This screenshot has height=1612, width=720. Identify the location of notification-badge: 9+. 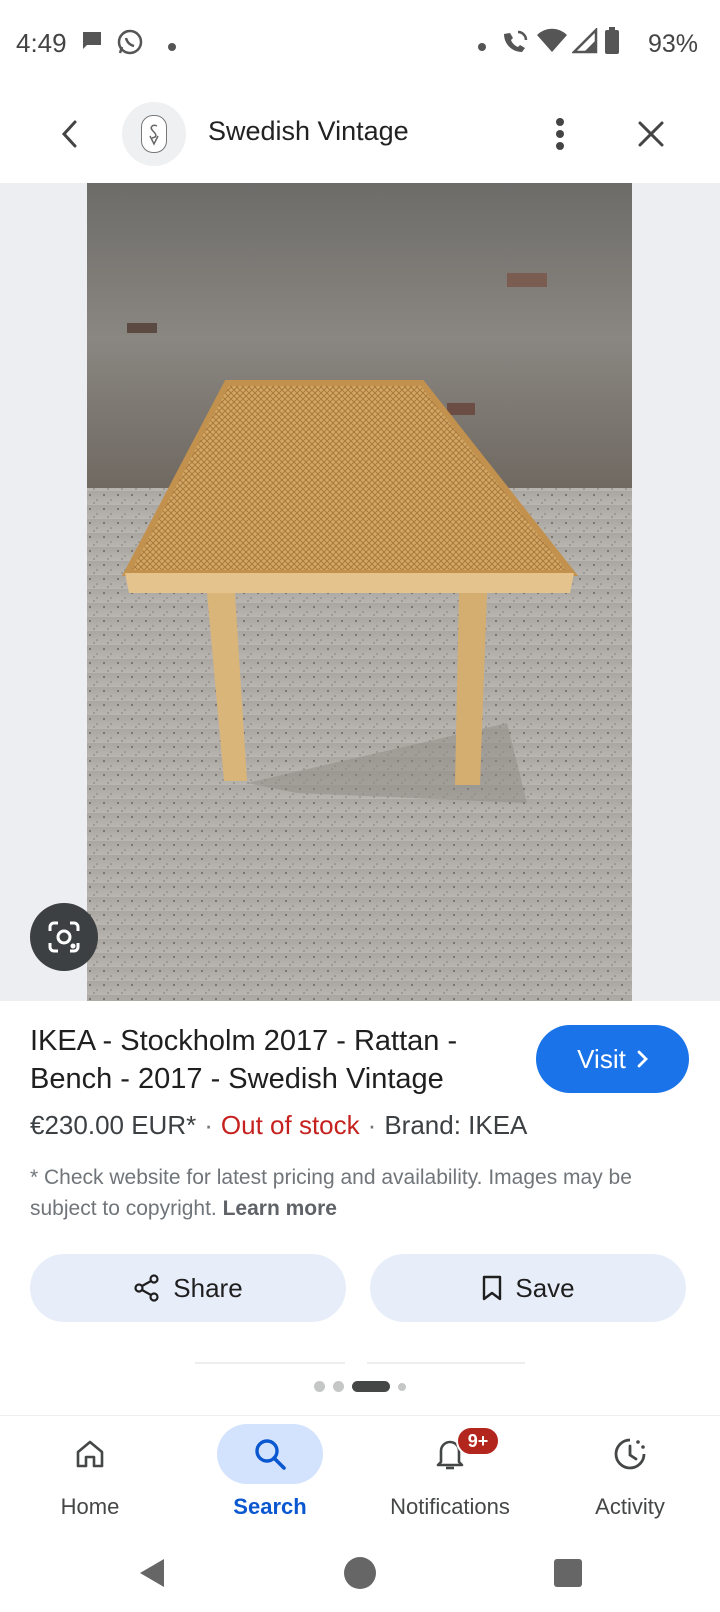
(478, 1441).